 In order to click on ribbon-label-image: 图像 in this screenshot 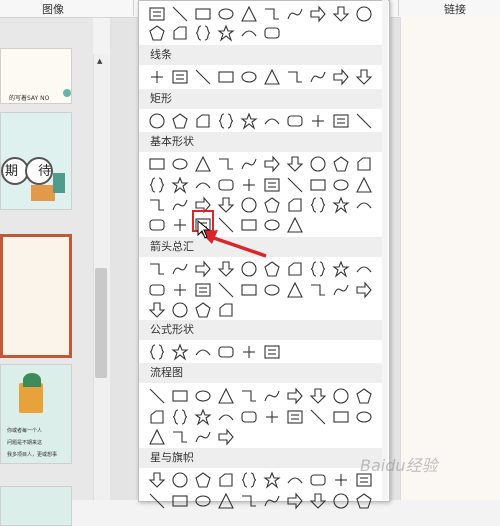, I will do `click(53, 9)`.